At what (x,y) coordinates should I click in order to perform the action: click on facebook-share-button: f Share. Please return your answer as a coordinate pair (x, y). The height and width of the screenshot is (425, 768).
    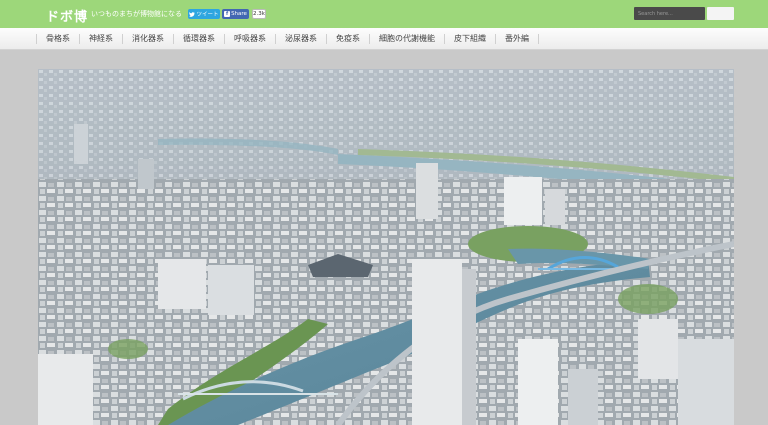
    Looking at the image, I should click on (235, 14).